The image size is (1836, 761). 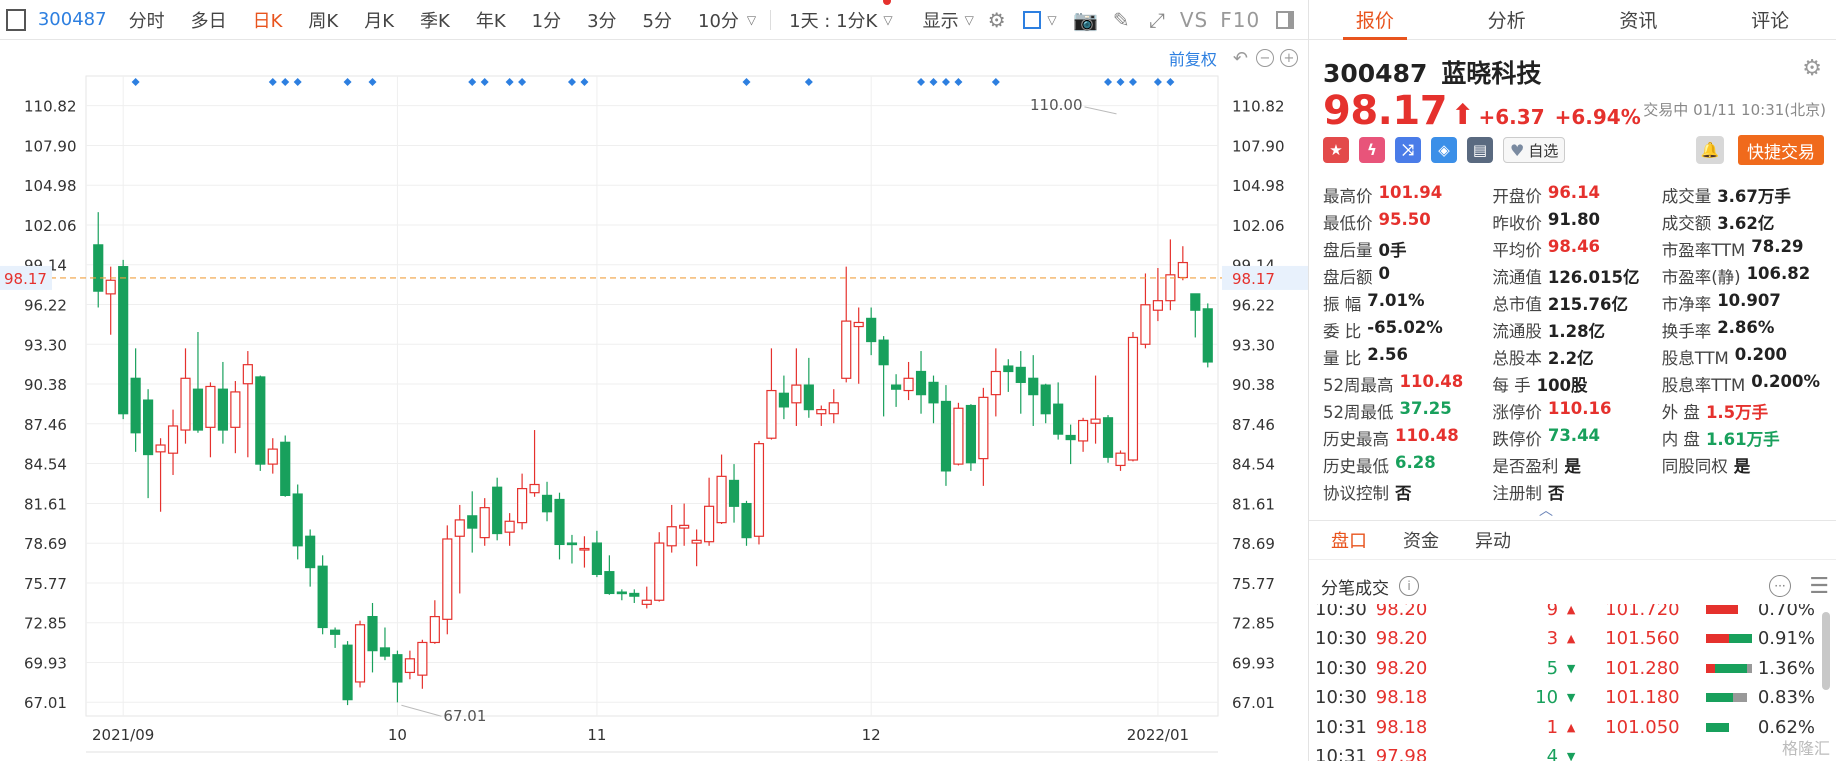 What do you see at coordinates (1356, 493) in the screenshot?
I see `stat-label: 协议控制` at bounding box center [1356, 493].